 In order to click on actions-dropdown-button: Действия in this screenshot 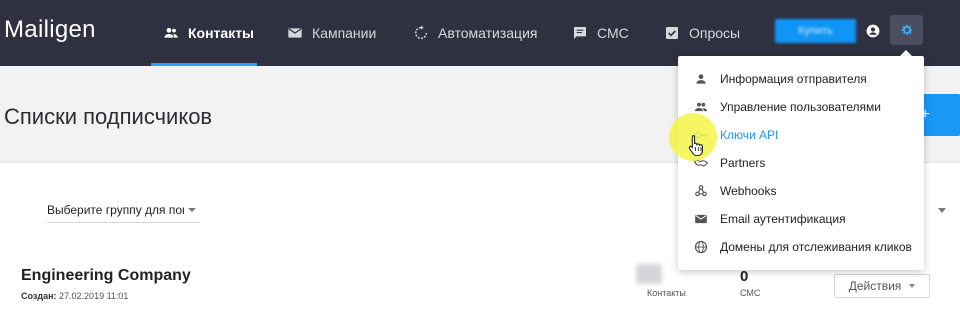, I will do `click(882, 286)`.